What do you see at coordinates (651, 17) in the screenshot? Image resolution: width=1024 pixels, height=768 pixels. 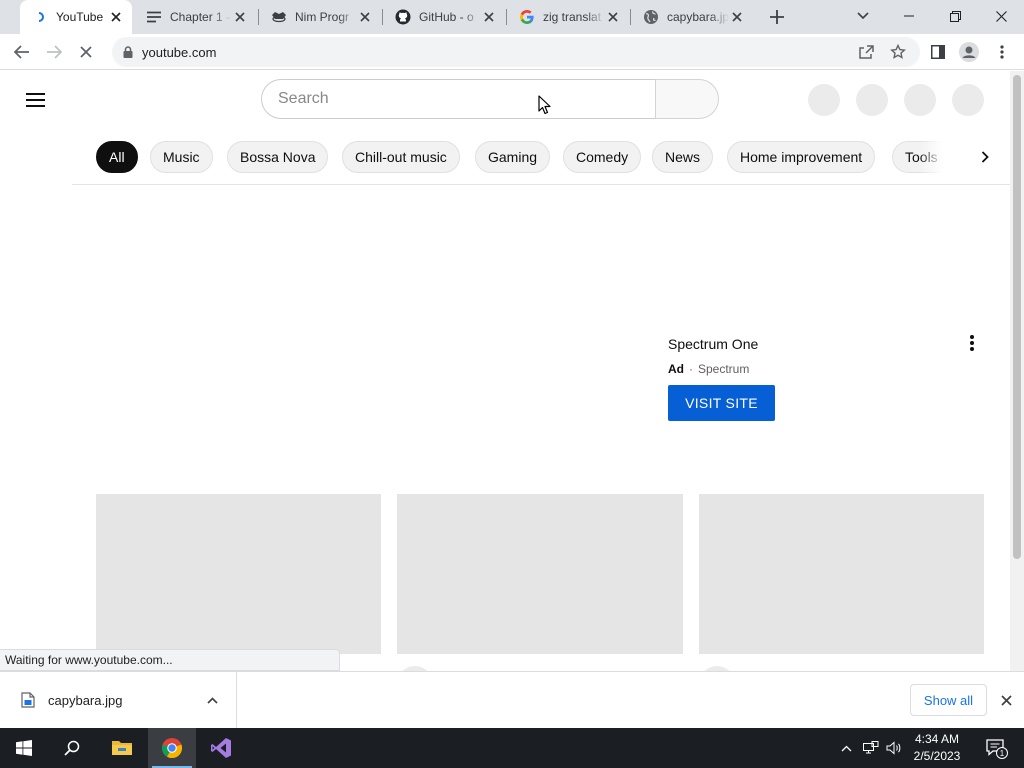 I see `globe-icon` at bounding box center [651, 17].